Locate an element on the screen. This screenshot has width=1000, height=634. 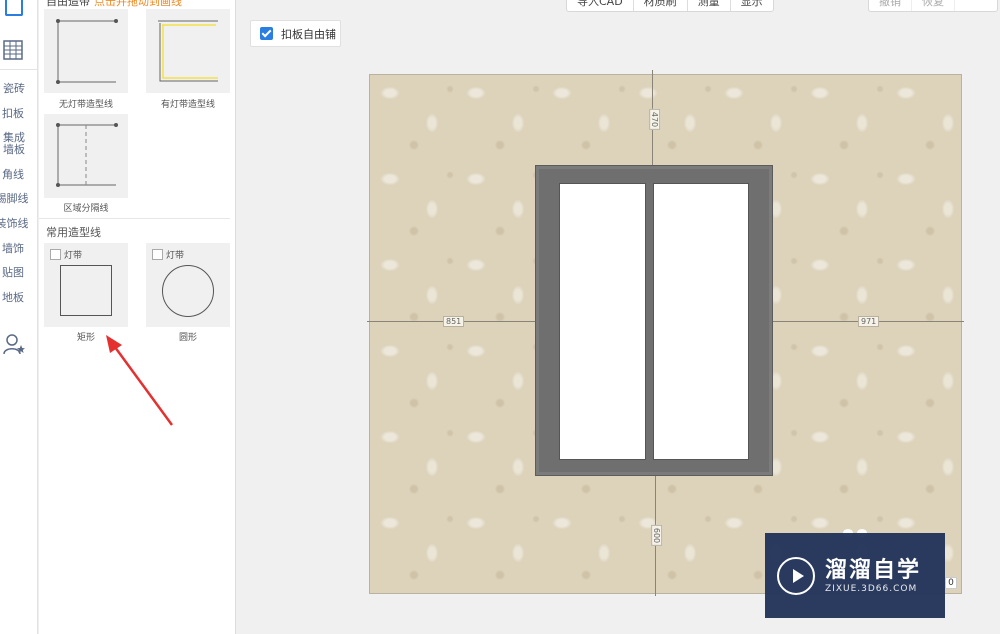
card-no-light-line is located at coordinates (86, 51).